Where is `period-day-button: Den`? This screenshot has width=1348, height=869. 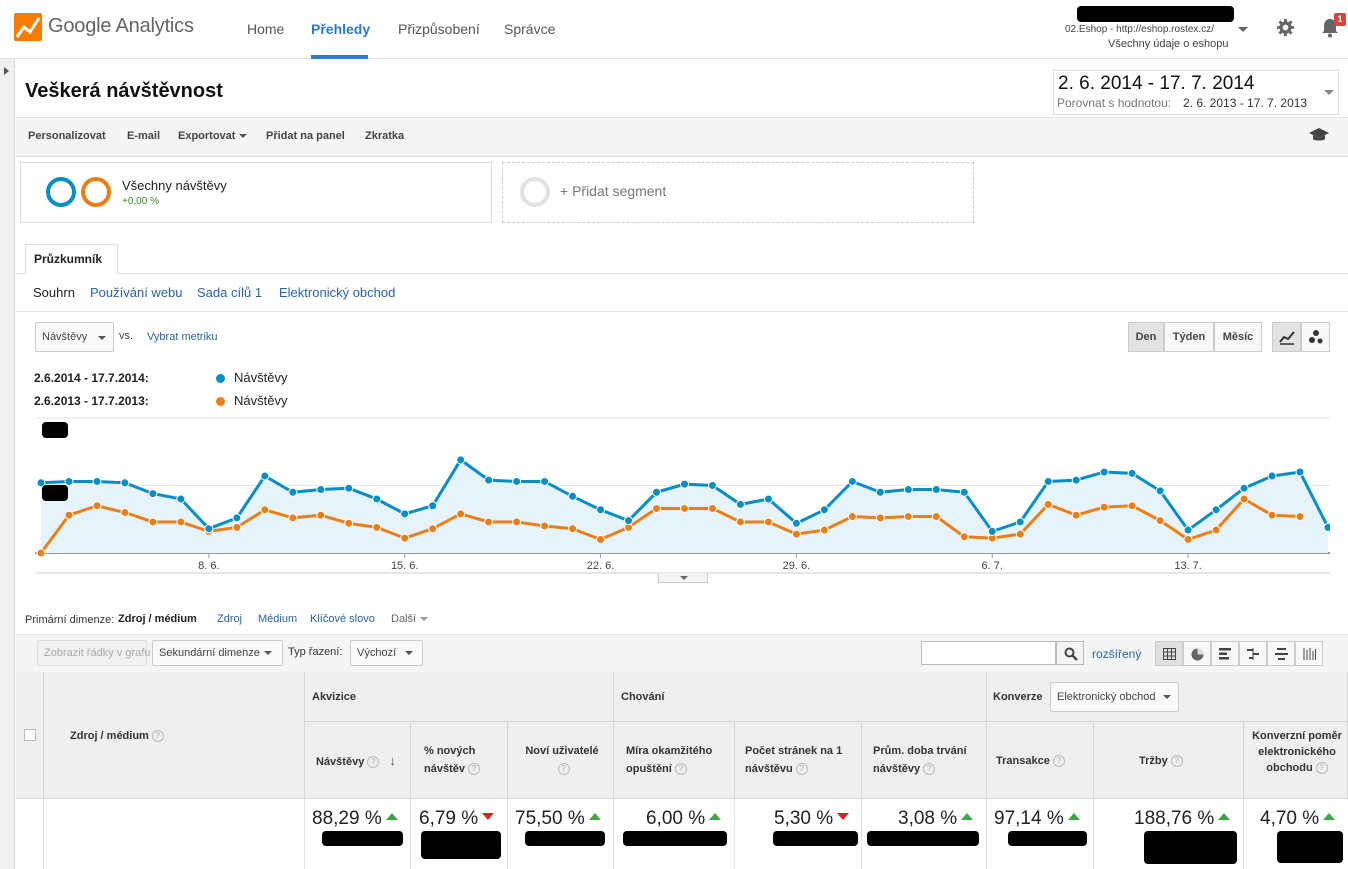 period-day-button: Den is located at coordinates (1146, 337).